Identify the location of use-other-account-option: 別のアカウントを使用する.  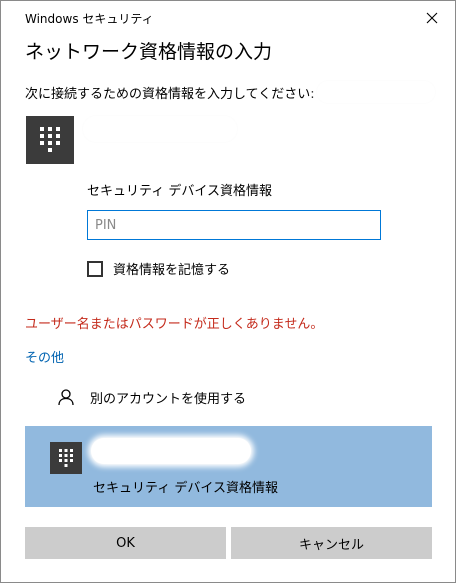
(228, 397).